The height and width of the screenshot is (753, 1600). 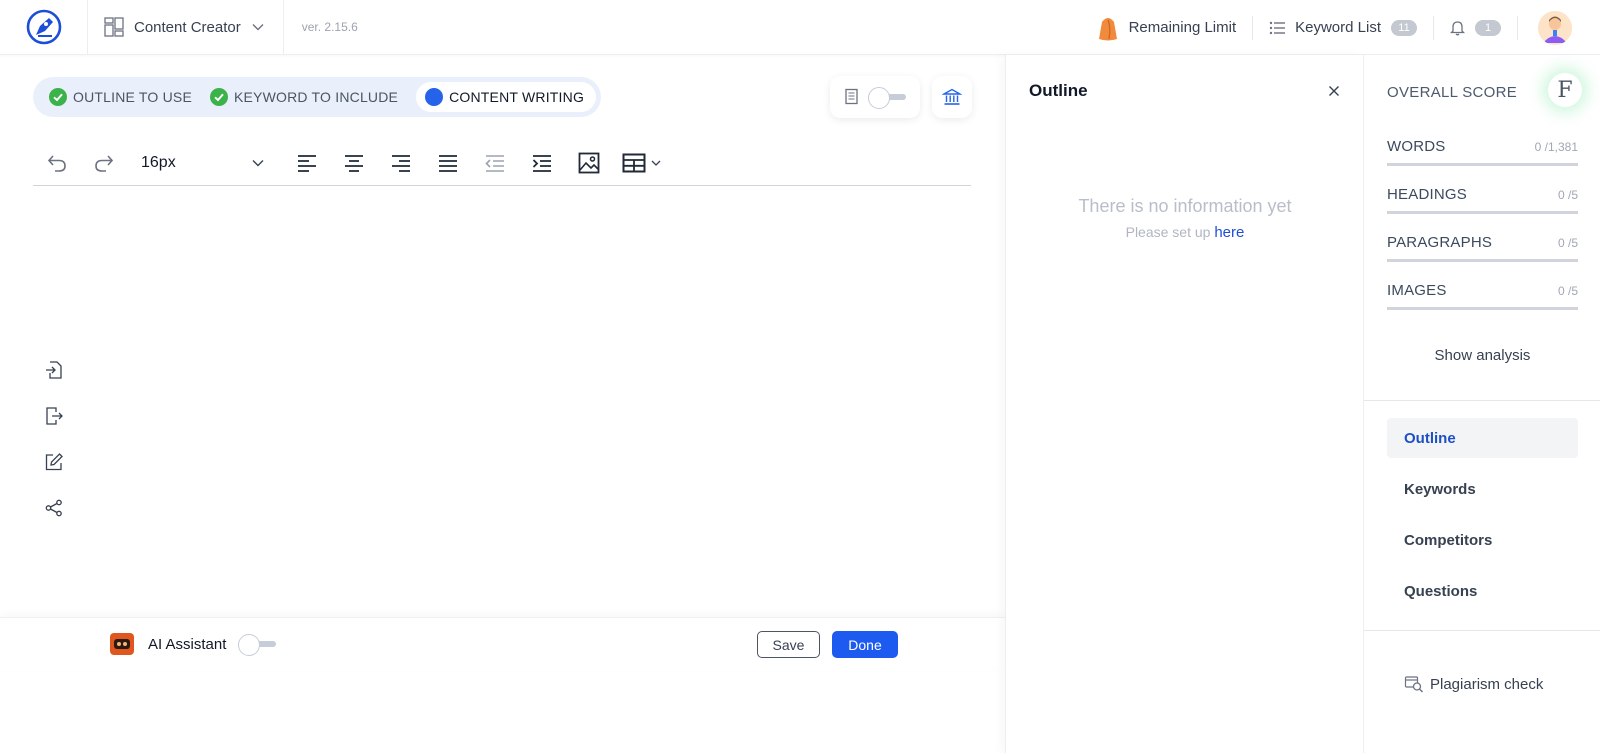 I want to click on metric-label: PARAGRAPHS, so click(x=1440, y=242).